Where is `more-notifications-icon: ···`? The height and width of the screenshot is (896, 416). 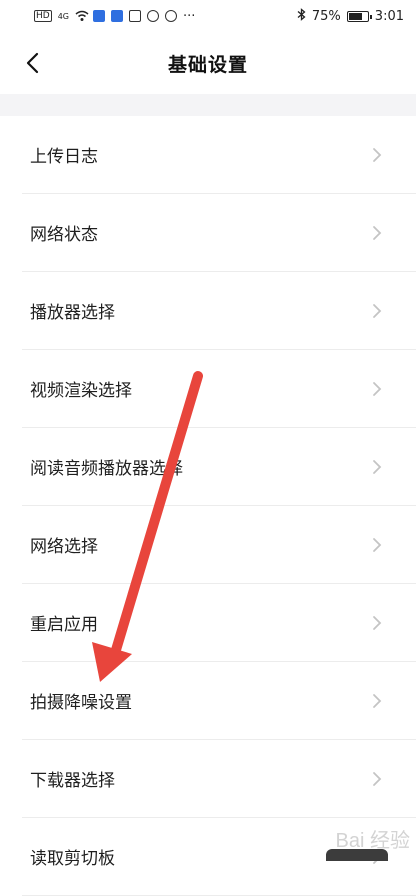
more-notifications-icon: ··· is located at coordinates (189, 16).